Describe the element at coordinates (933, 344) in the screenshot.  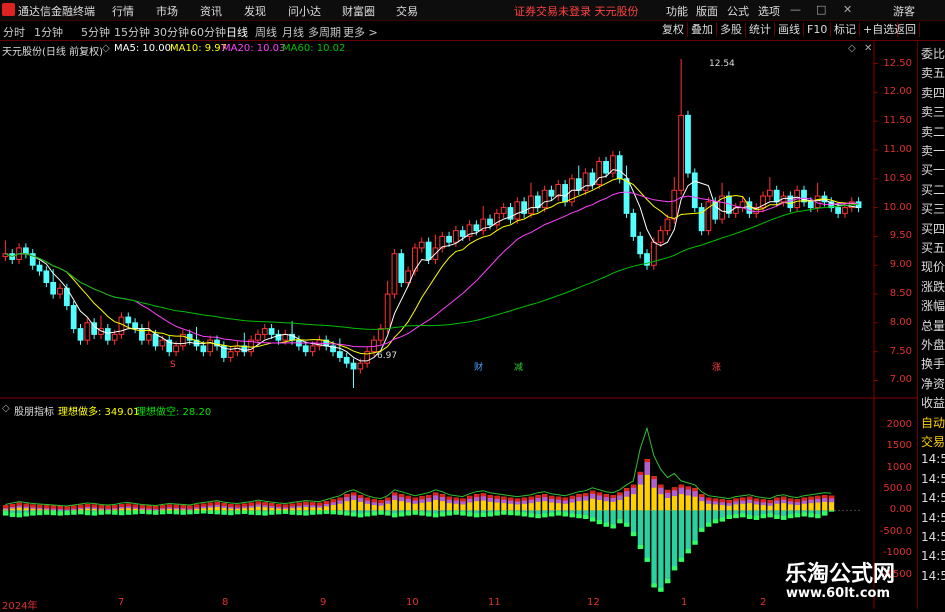
I see `sidebar-item: 外盘` at that location.